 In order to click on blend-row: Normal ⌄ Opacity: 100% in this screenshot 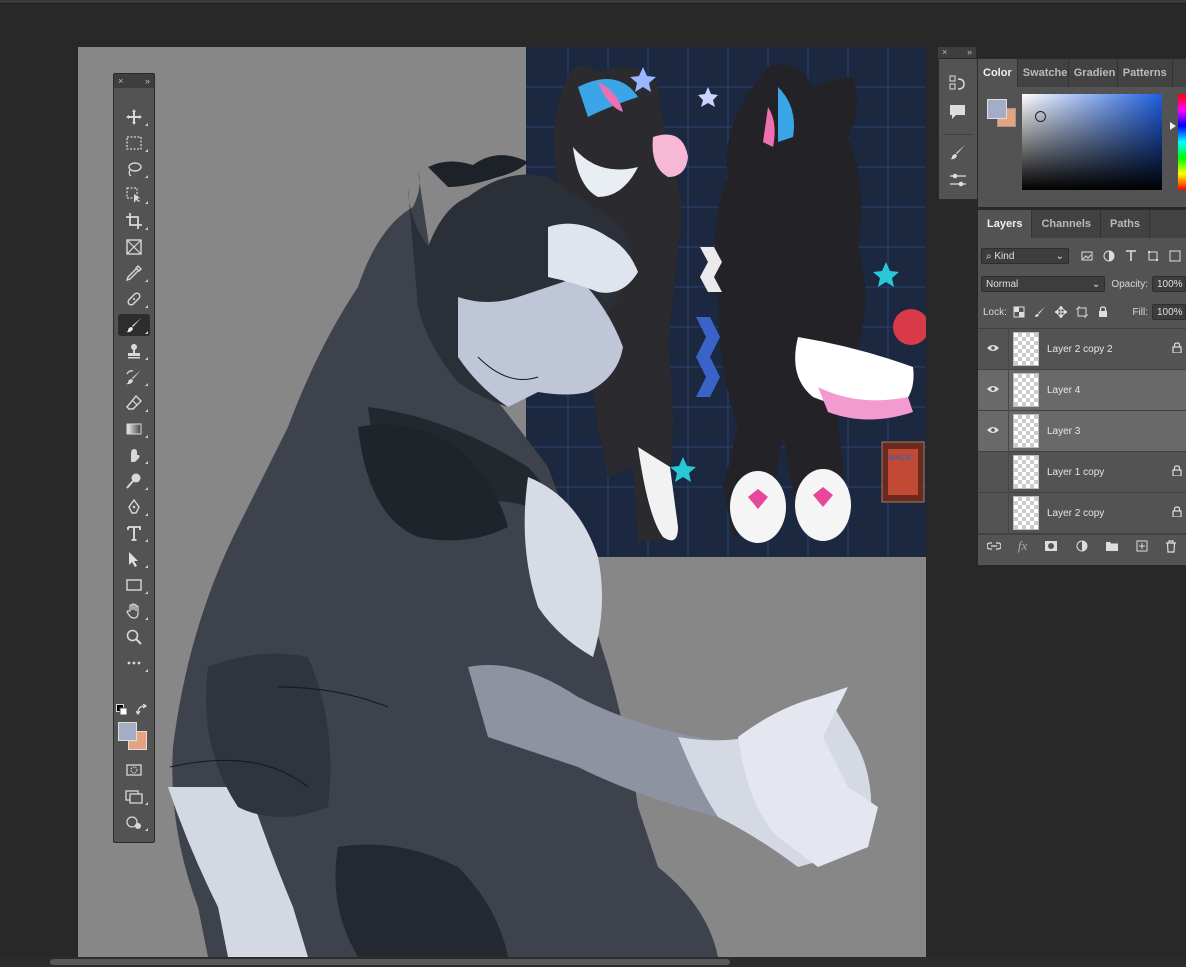, I will do `click(1082, 284)`.